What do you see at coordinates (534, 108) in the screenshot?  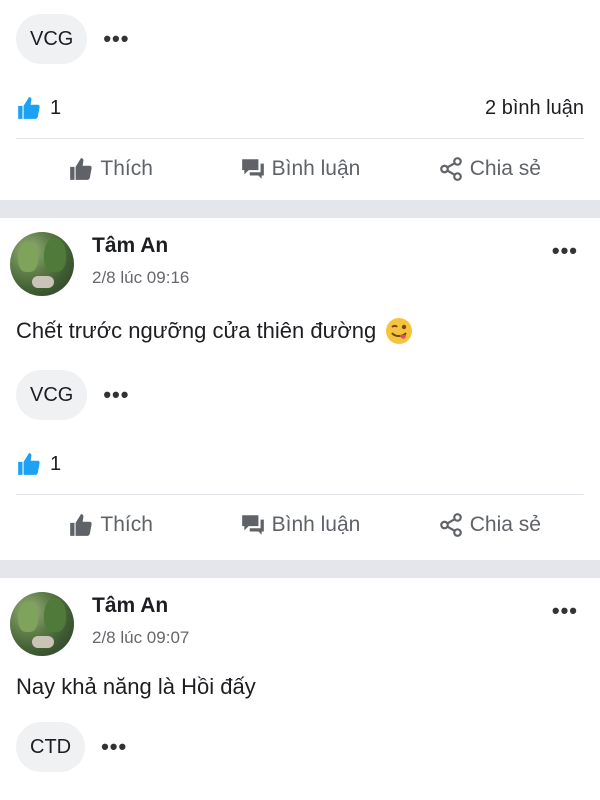 I see `comment-count-link: 2 bình luận` at bounding box center [534, 108].